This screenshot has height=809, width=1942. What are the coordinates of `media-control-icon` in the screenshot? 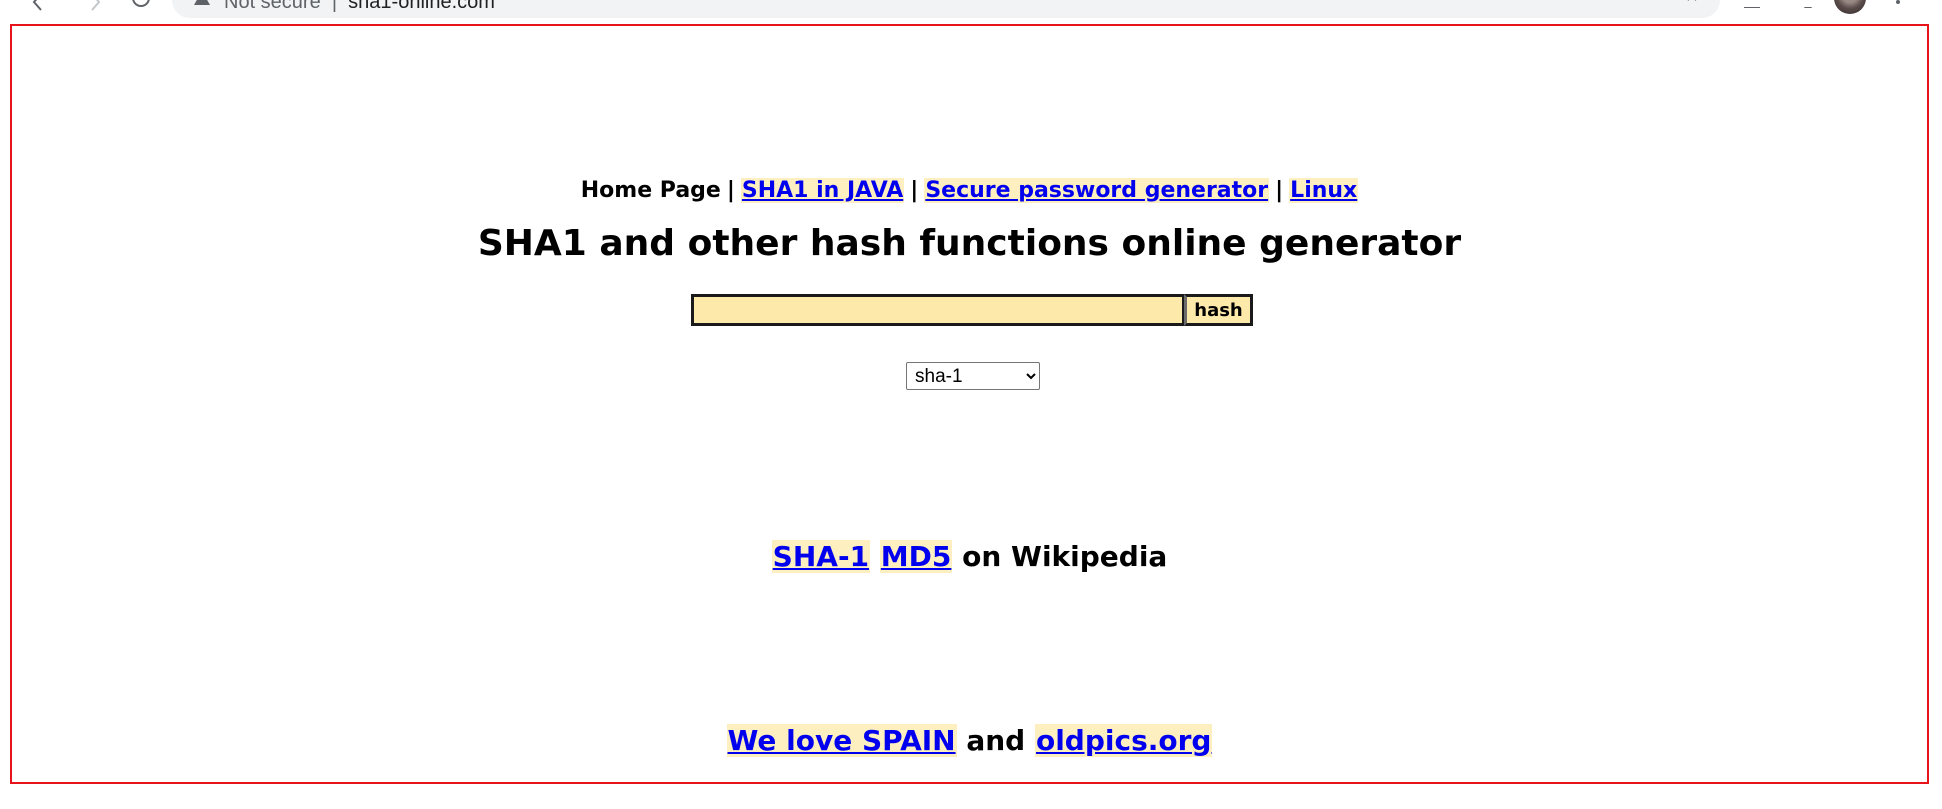 It's located at (1802, 4).